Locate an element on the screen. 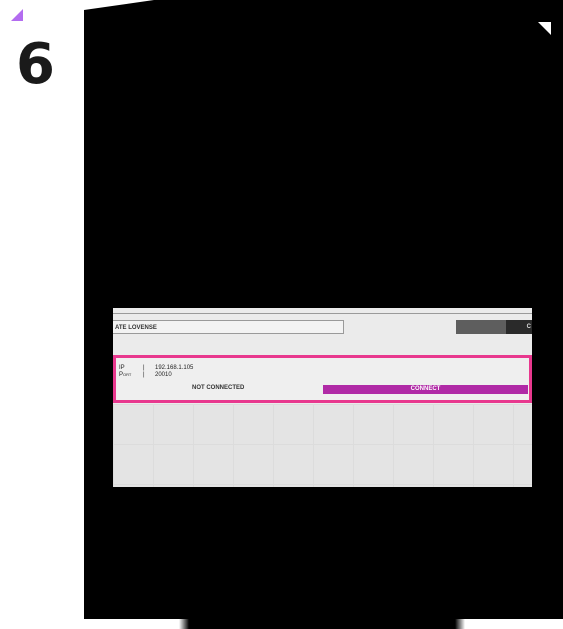  ip-label: IP is located at coordinates (122, 368).